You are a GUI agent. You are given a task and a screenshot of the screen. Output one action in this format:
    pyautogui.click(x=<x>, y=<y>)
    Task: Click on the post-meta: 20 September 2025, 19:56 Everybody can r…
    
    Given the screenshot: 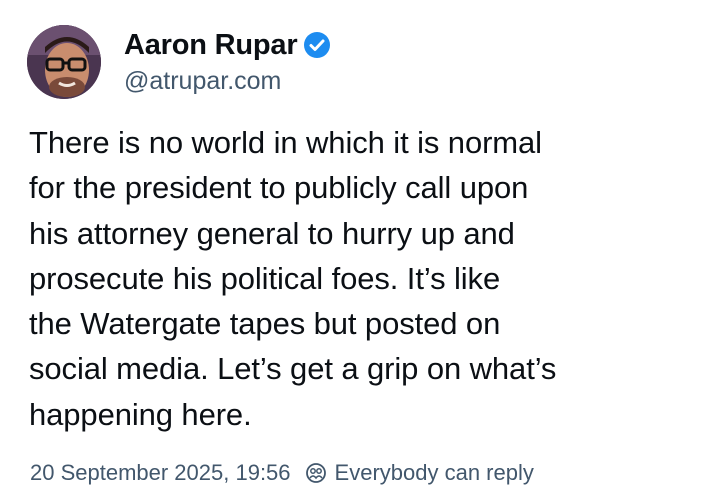 What is the action you would take?
    pyautogui.click(x=282, y=473)
    